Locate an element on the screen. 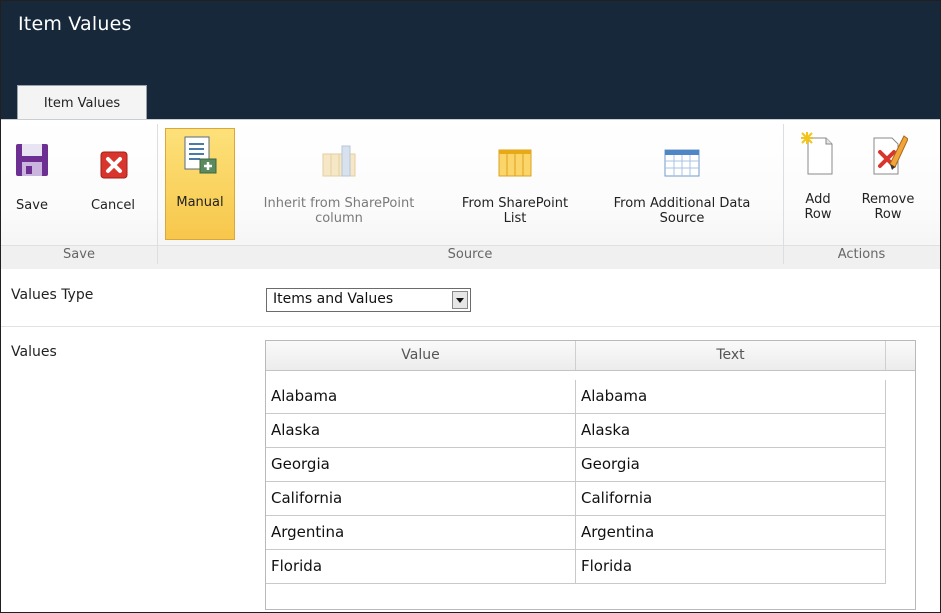 Image resolution: width=941 pixels, height=613 pixels. column-header-text: Text is located at coordinates (731, 355).